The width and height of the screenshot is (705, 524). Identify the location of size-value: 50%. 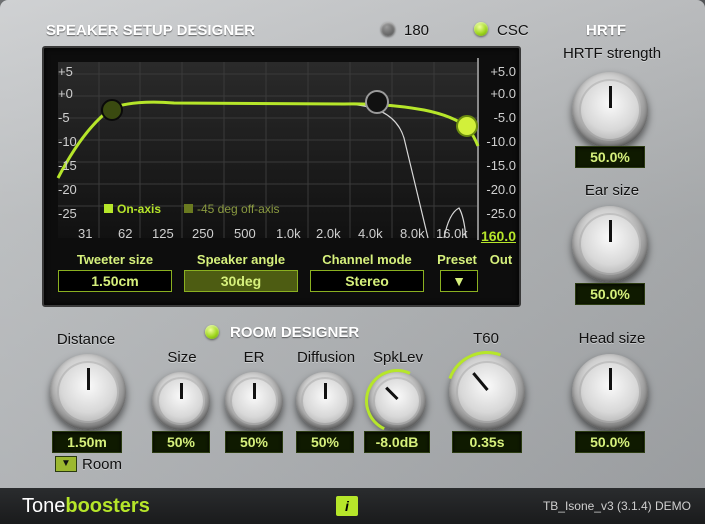
(181, 442).